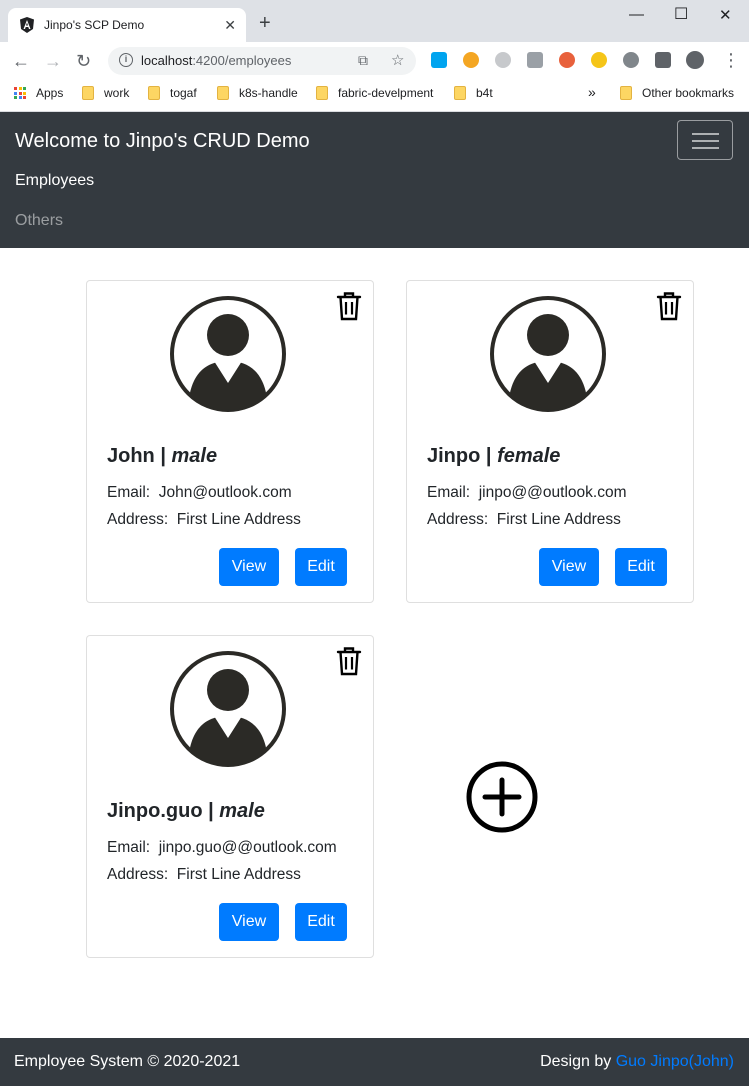  What do you see at coordinates (502, 797) in the screenshot?
I see `add-employee-button` at bounding box center [502, 797].